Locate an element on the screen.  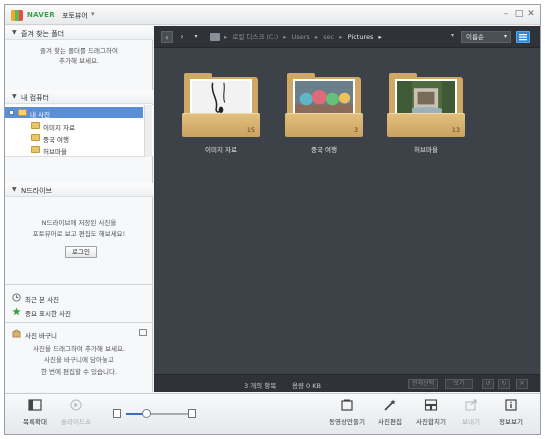
breadcrumb-item: sec is located at coordinates (328, 37).